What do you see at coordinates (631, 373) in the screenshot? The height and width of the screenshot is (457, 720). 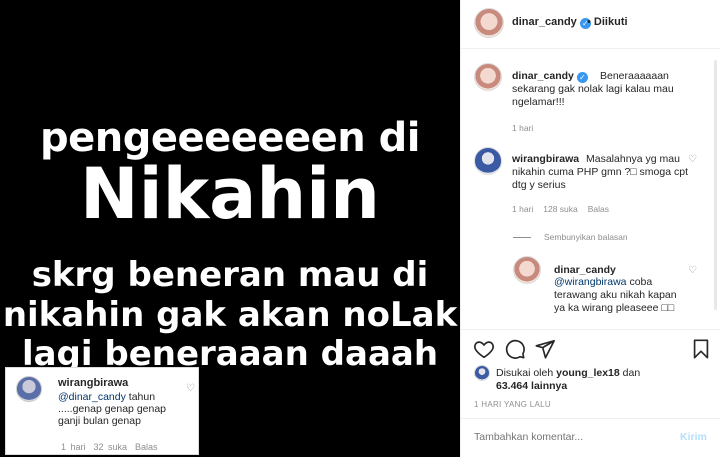 I see `liked-by-and: dan` at bounding box center [631, 373].